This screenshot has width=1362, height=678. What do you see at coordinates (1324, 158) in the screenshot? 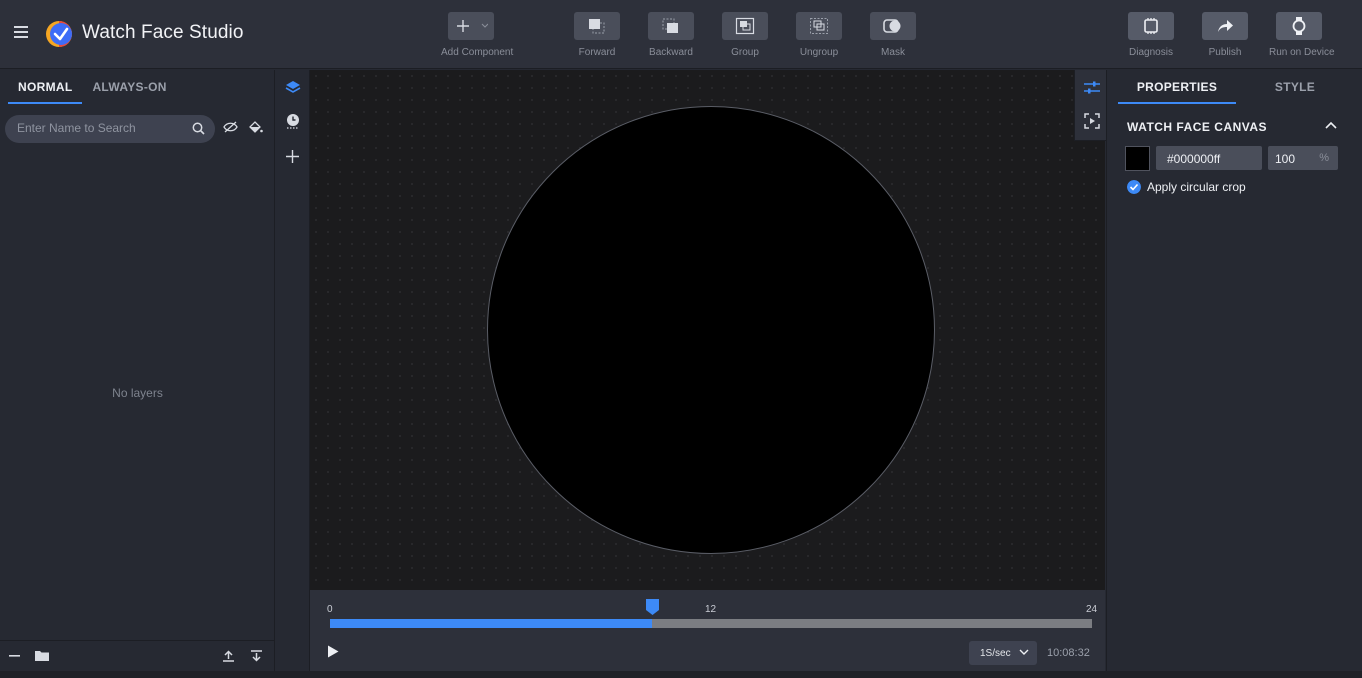
I see `opacity-unit: %` at bounding box center [1324, 158].